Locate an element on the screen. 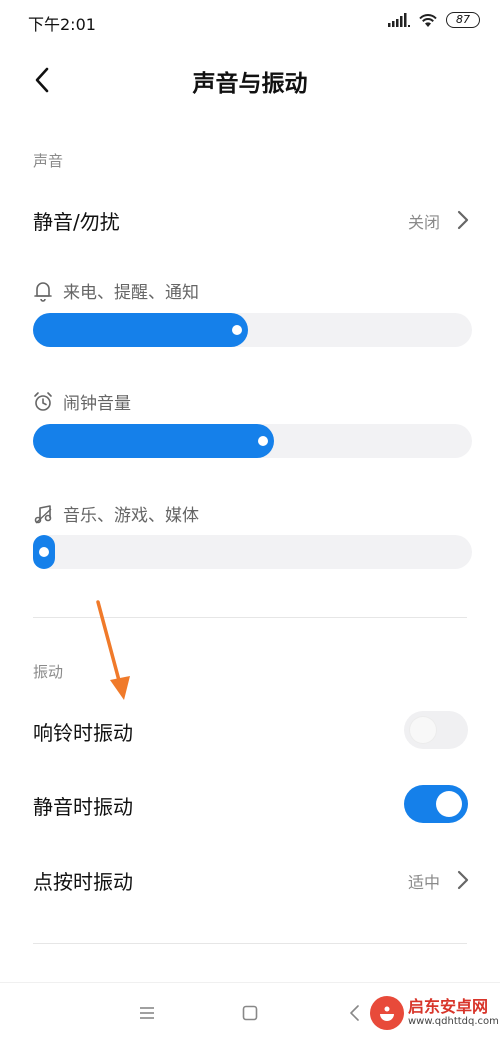 The width and height of the screenshot is (500, 1042). vibrate-on-ring-label: 响铃时振动 is located at coordinates (83, 733).